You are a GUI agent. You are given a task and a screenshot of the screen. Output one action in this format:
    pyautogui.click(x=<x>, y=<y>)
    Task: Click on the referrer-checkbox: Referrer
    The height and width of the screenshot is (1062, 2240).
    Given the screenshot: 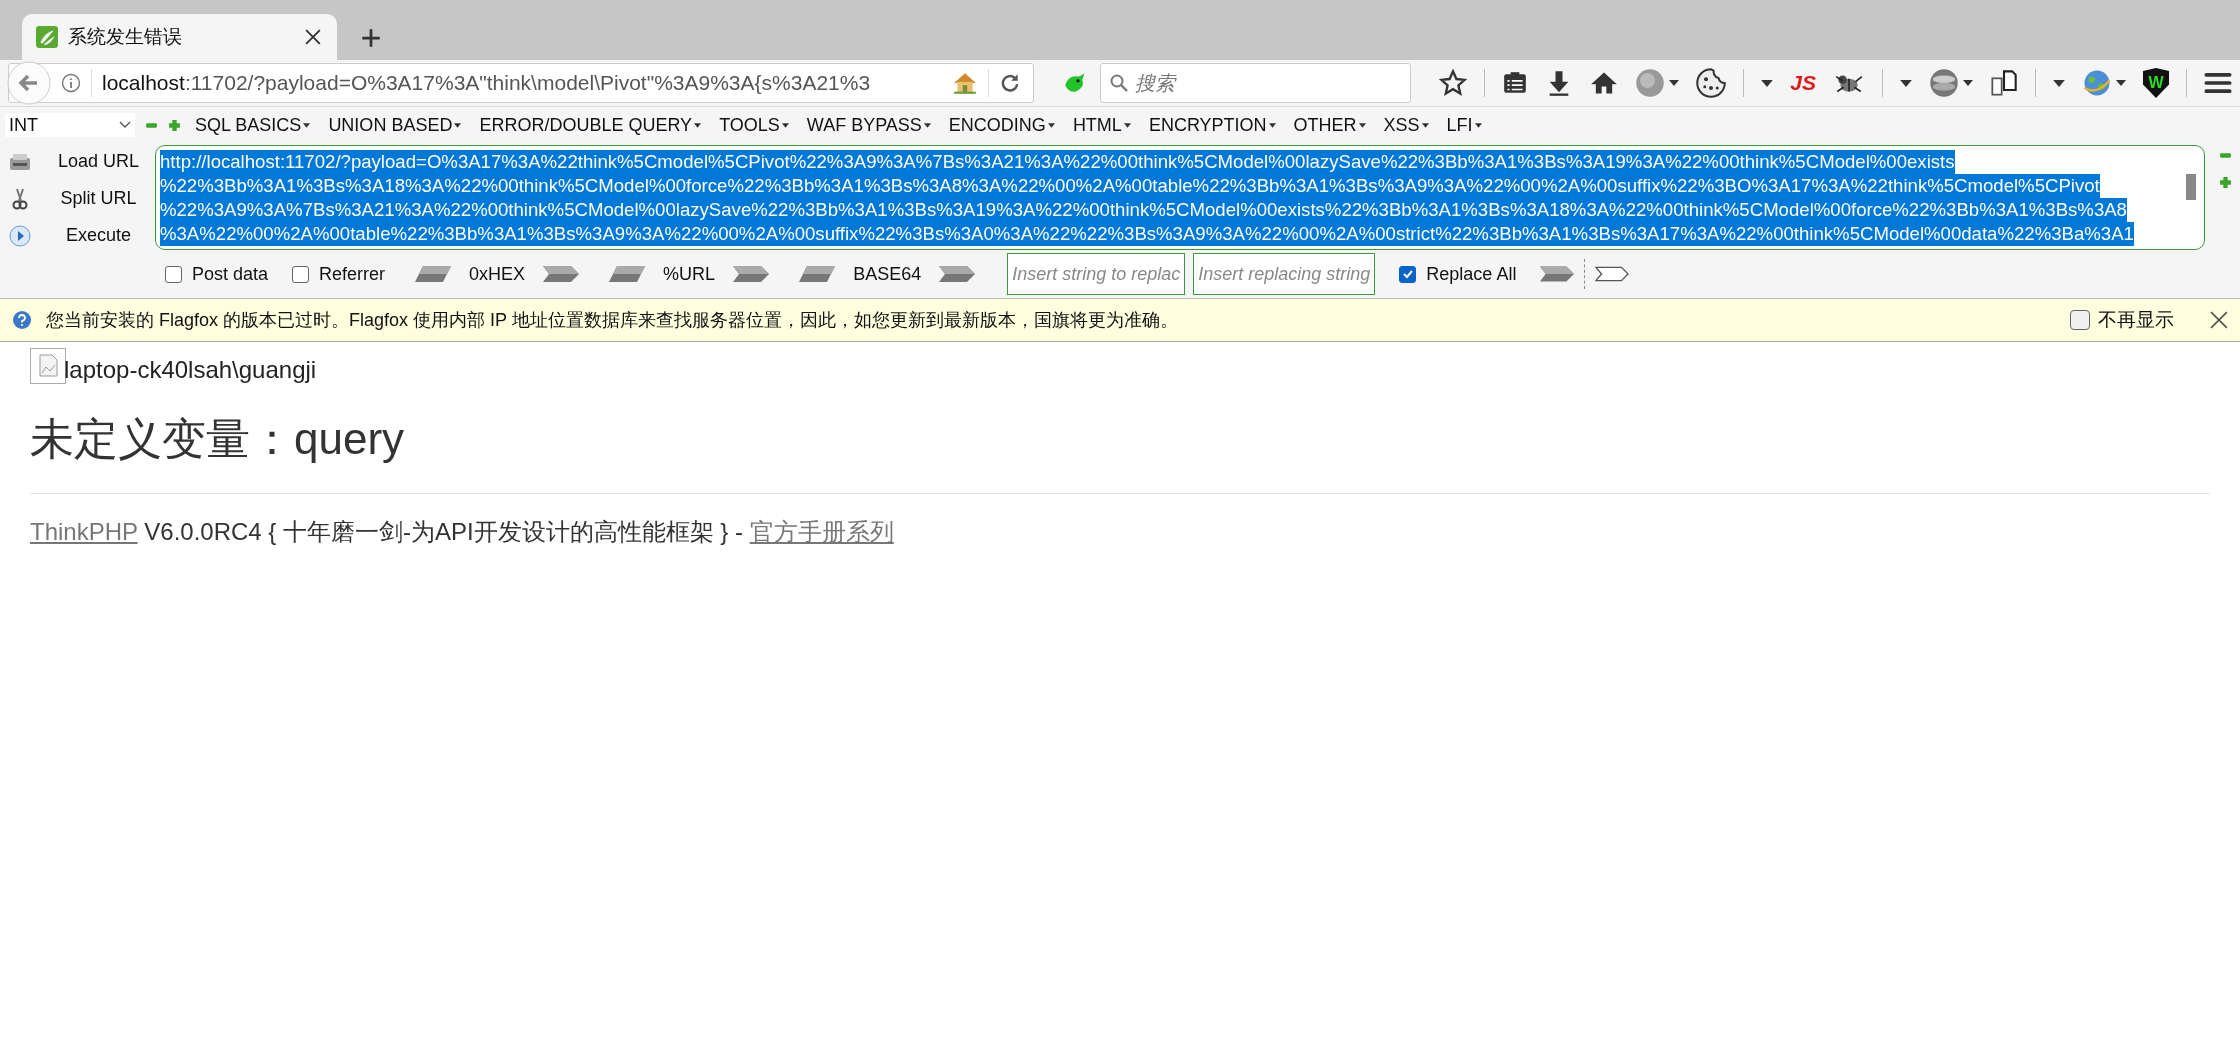 What is the action you would take?
    pyautogui.click(x=339, y=274)
    